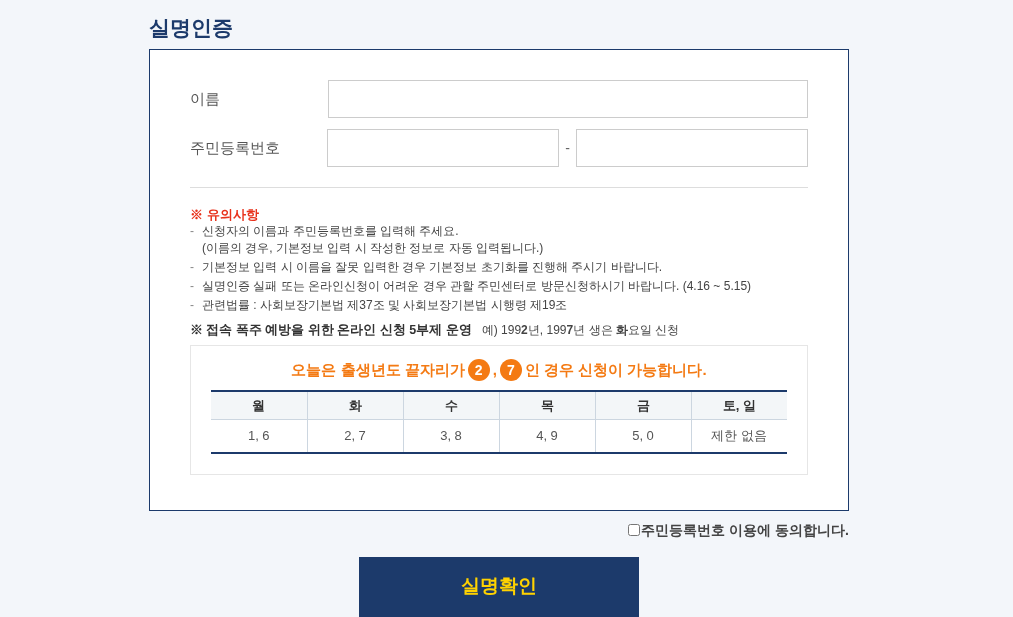 This screenshot has height=617, width=1013. I want to click on table-header: 수, so click(451, 405).